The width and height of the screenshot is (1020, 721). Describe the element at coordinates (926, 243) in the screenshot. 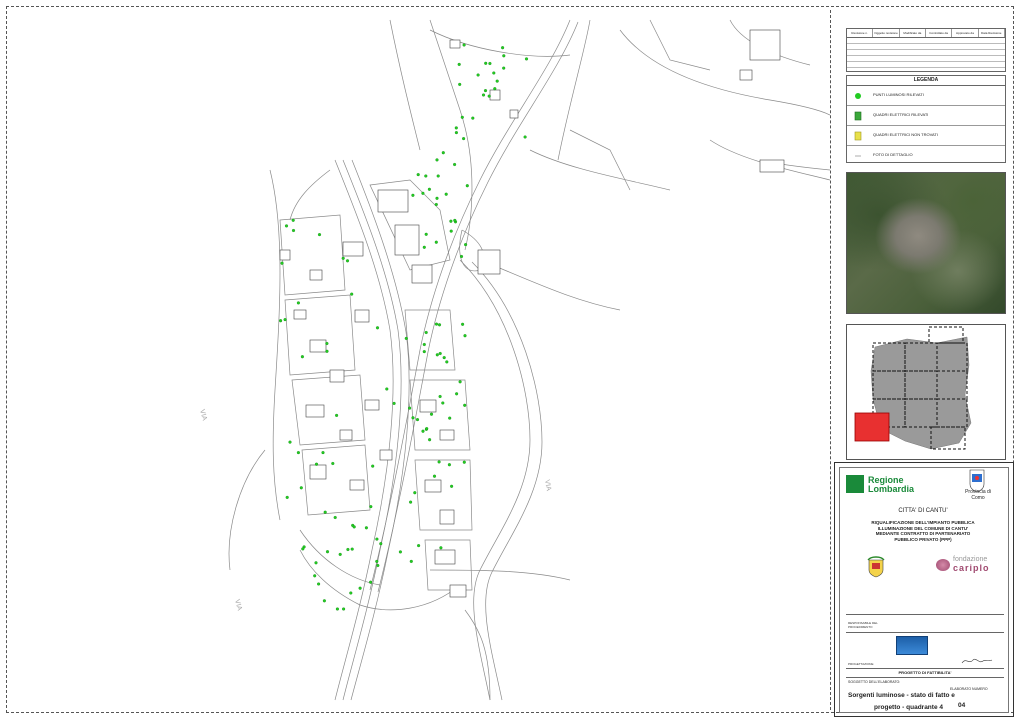

I see `aerial-photo` at that location.